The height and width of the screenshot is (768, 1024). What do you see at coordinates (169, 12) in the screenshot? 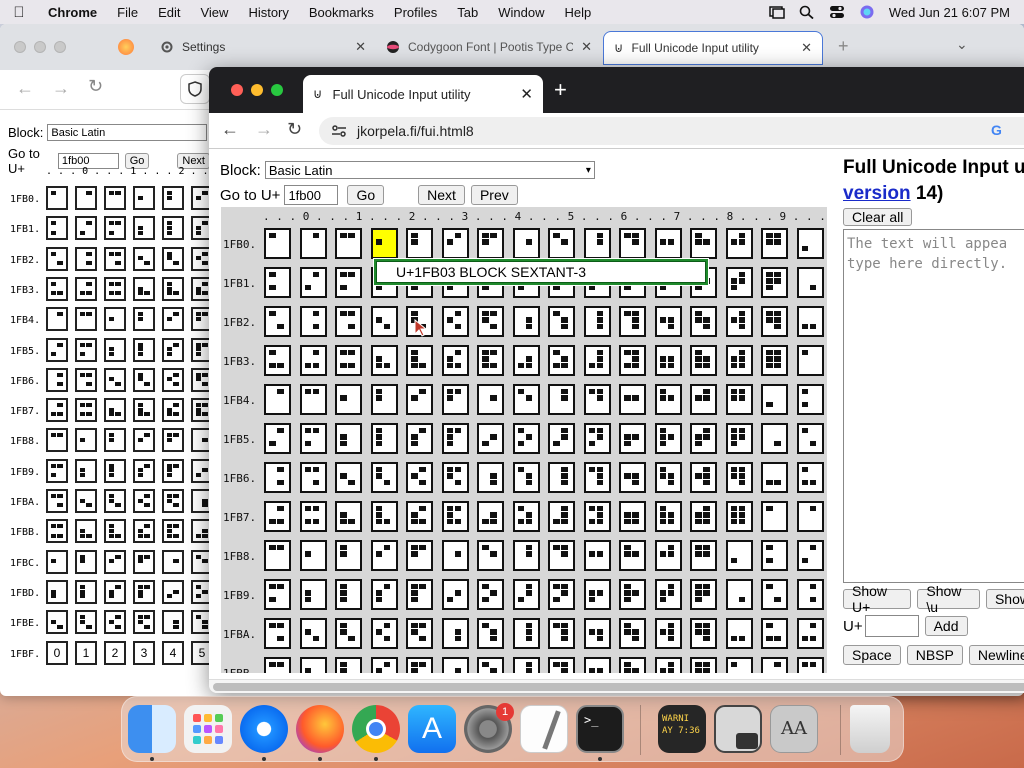
I see `menu-edit: Edit` at bounding box center [169, 12].